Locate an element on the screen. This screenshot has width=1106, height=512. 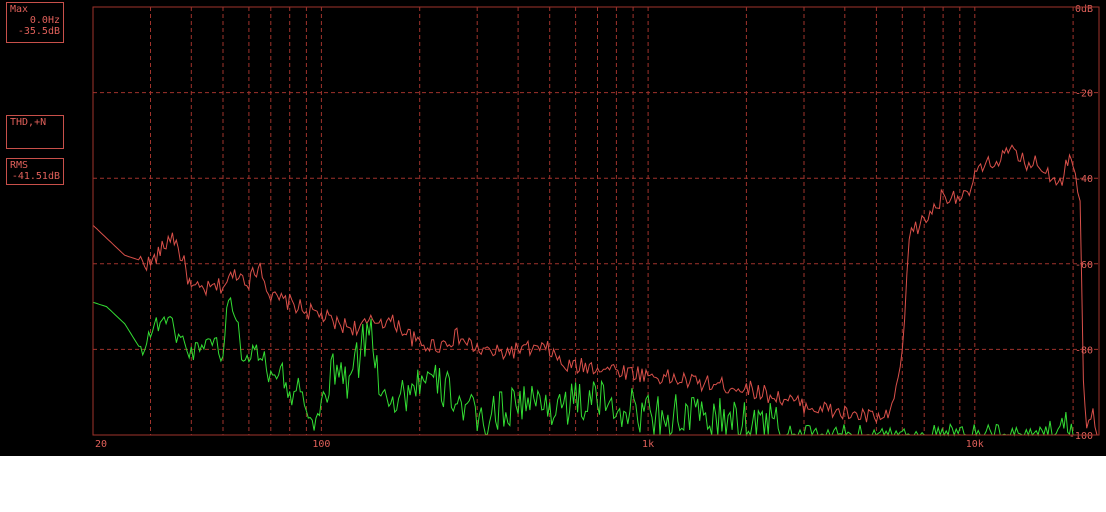
max-title: Max is located at coordinates (19, 9).